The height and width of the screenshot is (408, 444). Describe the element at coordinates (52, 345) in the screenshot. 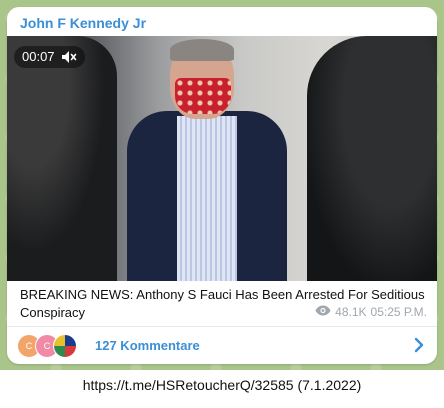

I see `commenter-avatars: C C` at that location.